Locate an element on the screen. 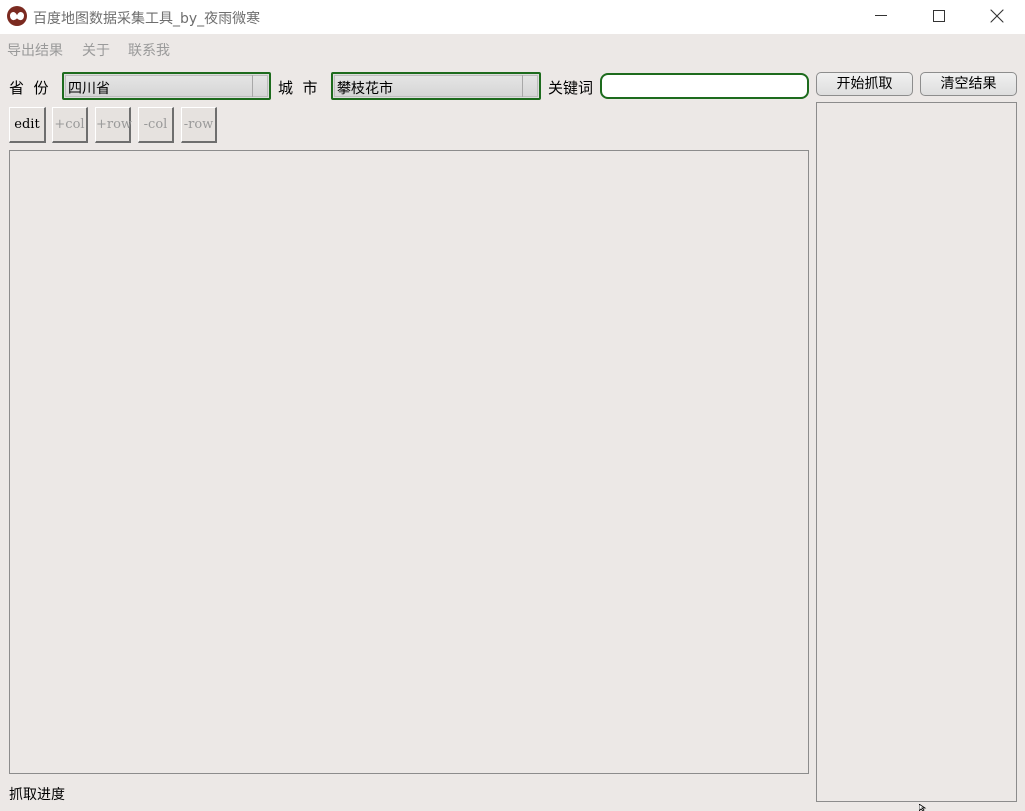 The height and width of the screenshot is (811, 1025). close-button is located at coordinates (996, 16).